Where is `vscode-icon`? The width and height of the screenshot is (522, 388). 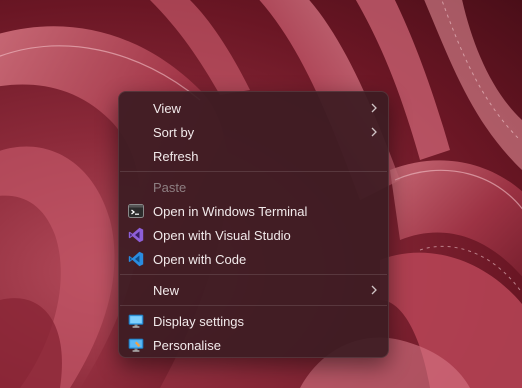
vscode-icon is located at coordinates (136, 259).